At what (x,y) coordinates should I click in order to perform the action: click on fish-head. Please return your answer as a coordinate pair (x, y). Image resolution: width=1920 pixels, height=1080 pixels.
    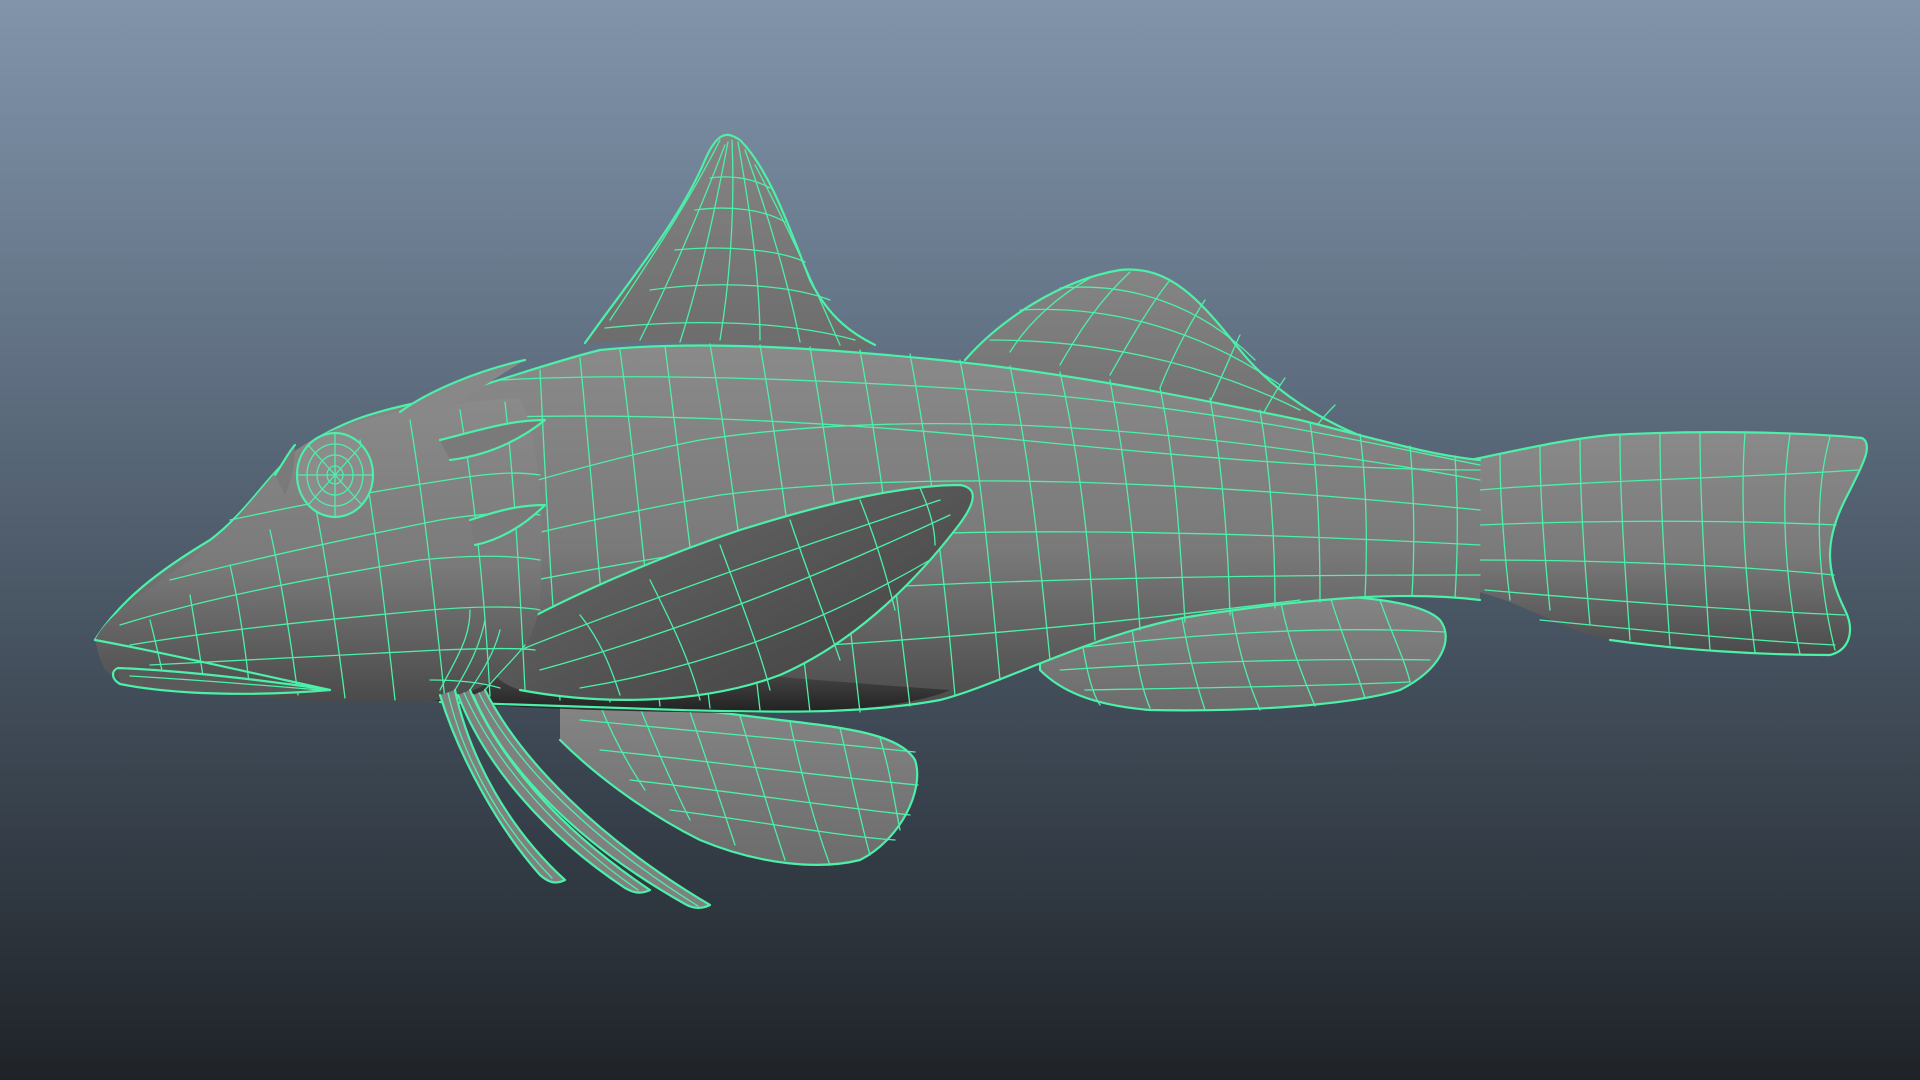
    Looking at the image, I should click on (320, 530).